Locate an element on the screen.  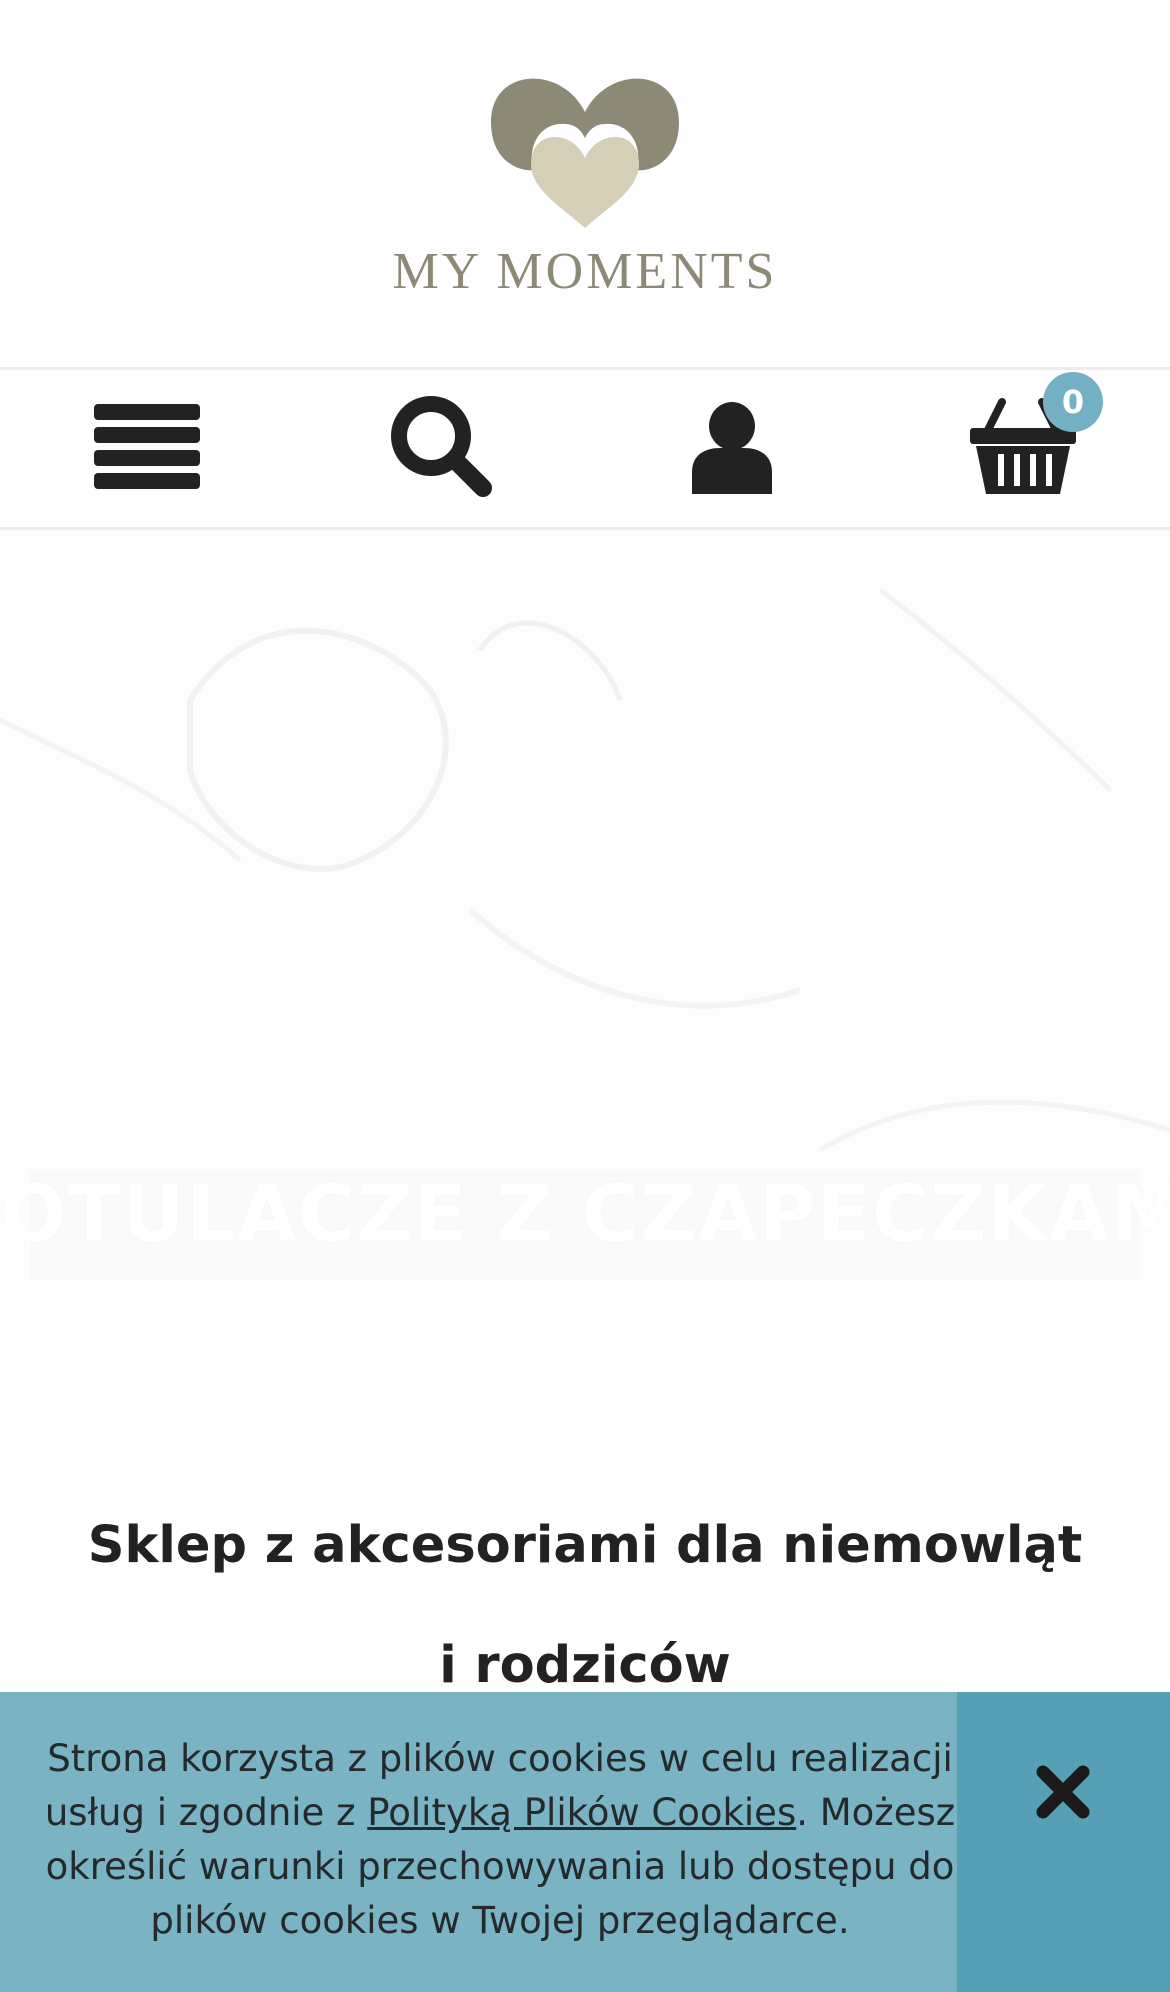
cookie-policy-link: Polityką Plików Cookies is located at coordinates (581, 1812).